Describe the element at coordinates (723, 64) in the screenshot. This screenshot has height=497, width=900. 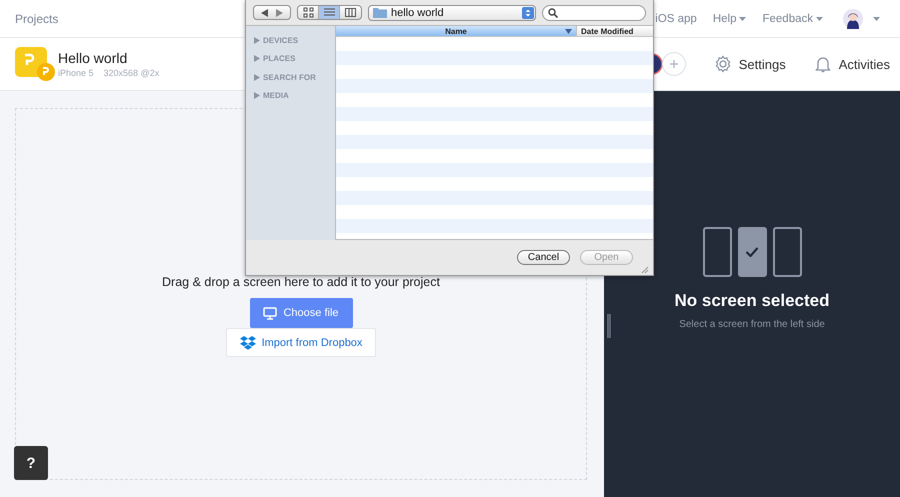
I see `settings-icon` at that location.